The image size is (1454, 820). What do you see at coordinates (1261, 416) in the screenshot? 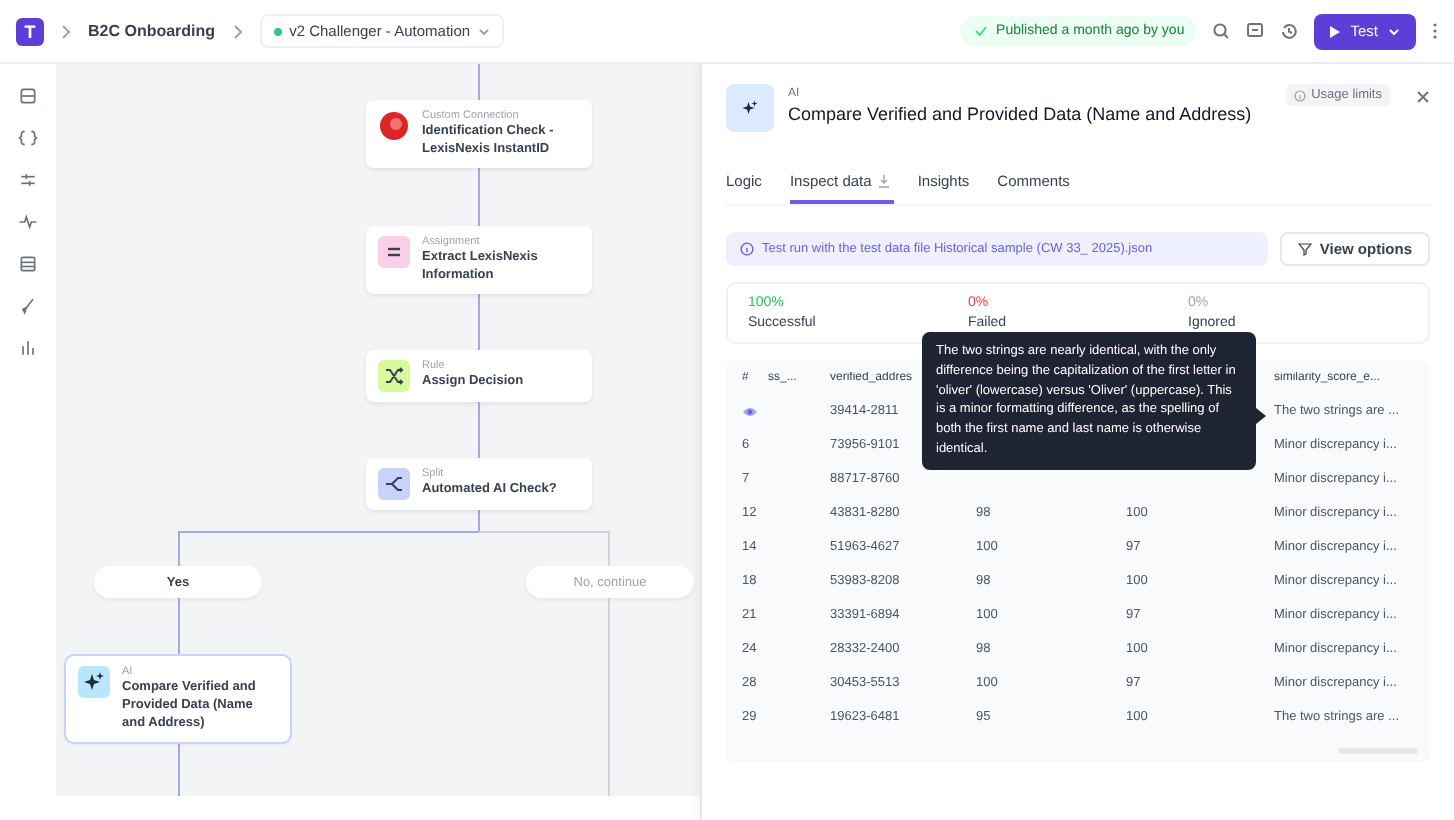
I see `tooltip-arrow` at bounding box center [1261, 416].